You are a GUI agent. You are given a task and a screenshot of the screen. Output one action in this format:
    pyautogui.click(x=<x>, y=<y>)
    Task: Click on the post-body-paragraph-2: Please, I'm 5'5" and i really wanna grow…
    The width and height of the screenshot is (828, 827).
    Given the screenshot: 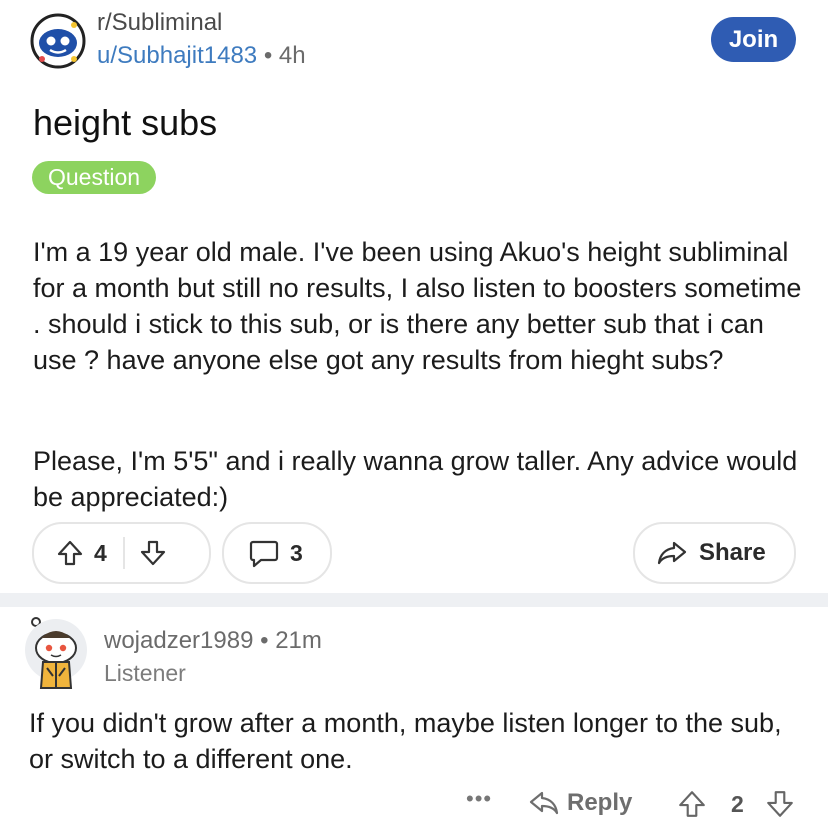 What is the action you would take?
    pyautogui.click(x=415, y=479)
    